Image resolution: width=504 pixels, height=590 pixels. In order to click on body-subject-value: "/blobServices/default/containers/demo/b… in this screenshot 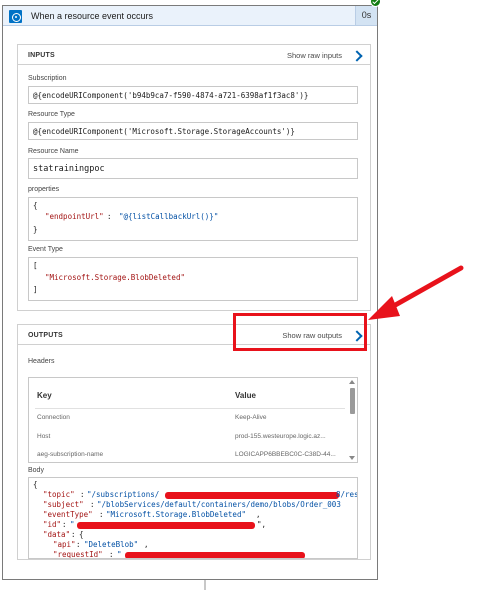, I will do `click(219, 504)`.